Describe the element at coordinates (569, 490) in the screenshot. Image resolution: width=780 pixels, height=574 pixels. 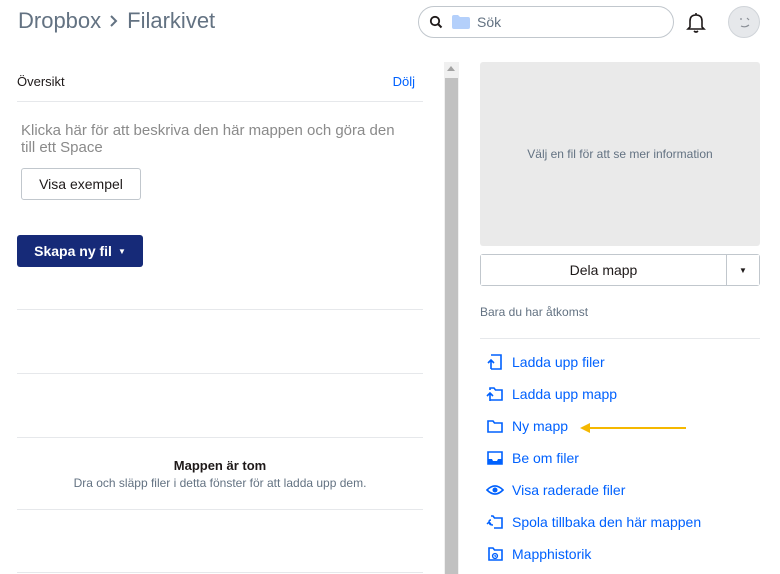
I see `action-label: Visa raderade filer` at that location.